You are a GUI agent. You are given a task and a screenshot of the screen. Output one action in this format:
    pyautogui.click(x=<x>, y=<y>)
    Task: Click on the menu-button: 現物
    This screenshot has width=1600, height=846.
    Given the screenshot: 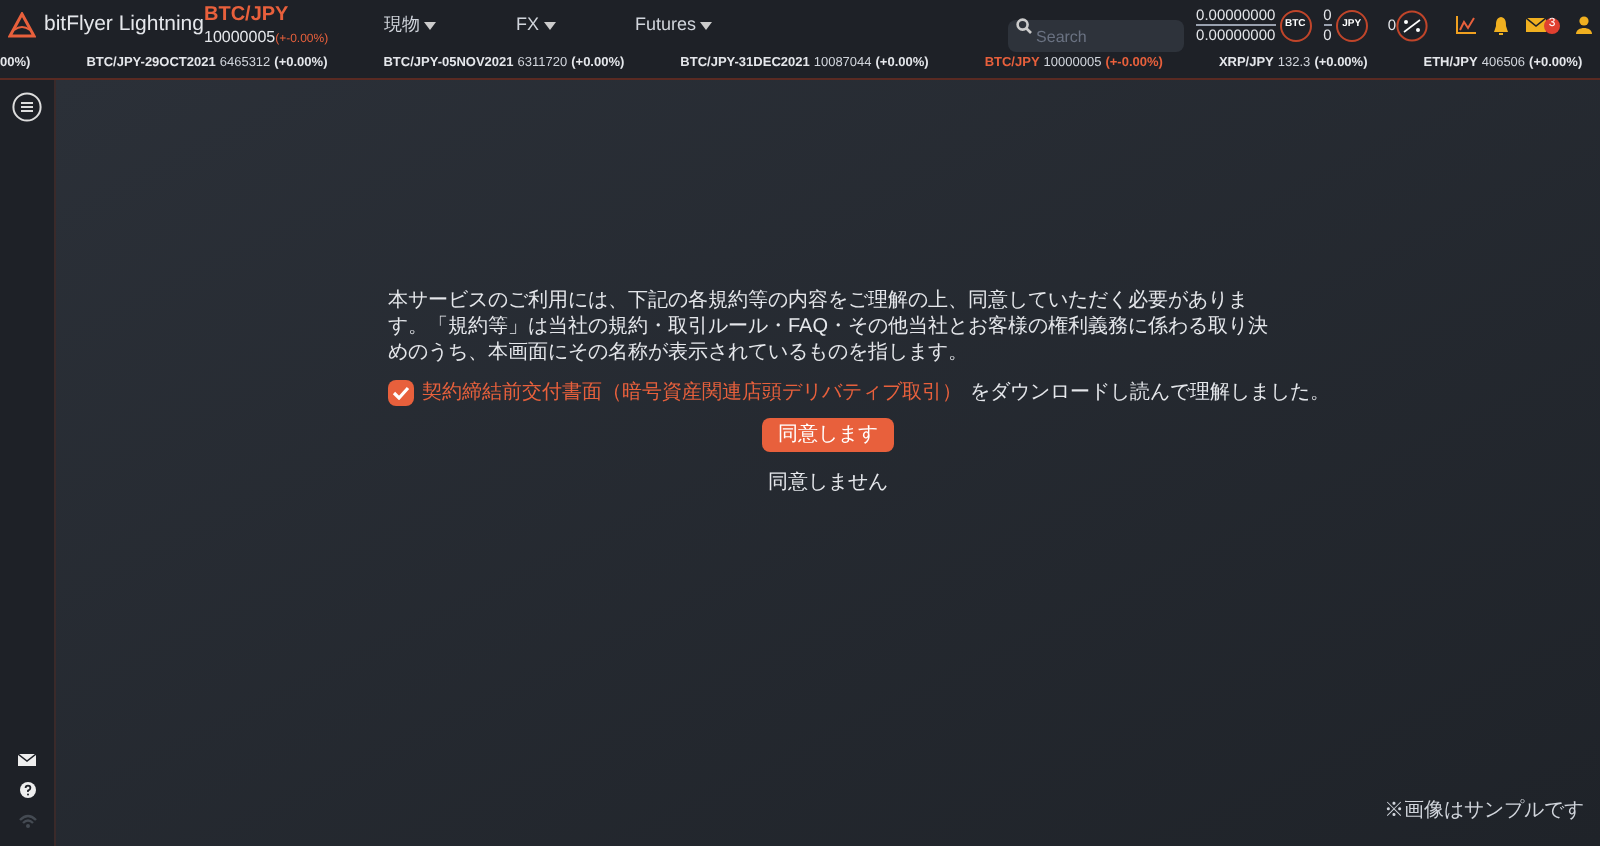 What is the action you would take?
    pyautogui.click(x=410, y=25)
    